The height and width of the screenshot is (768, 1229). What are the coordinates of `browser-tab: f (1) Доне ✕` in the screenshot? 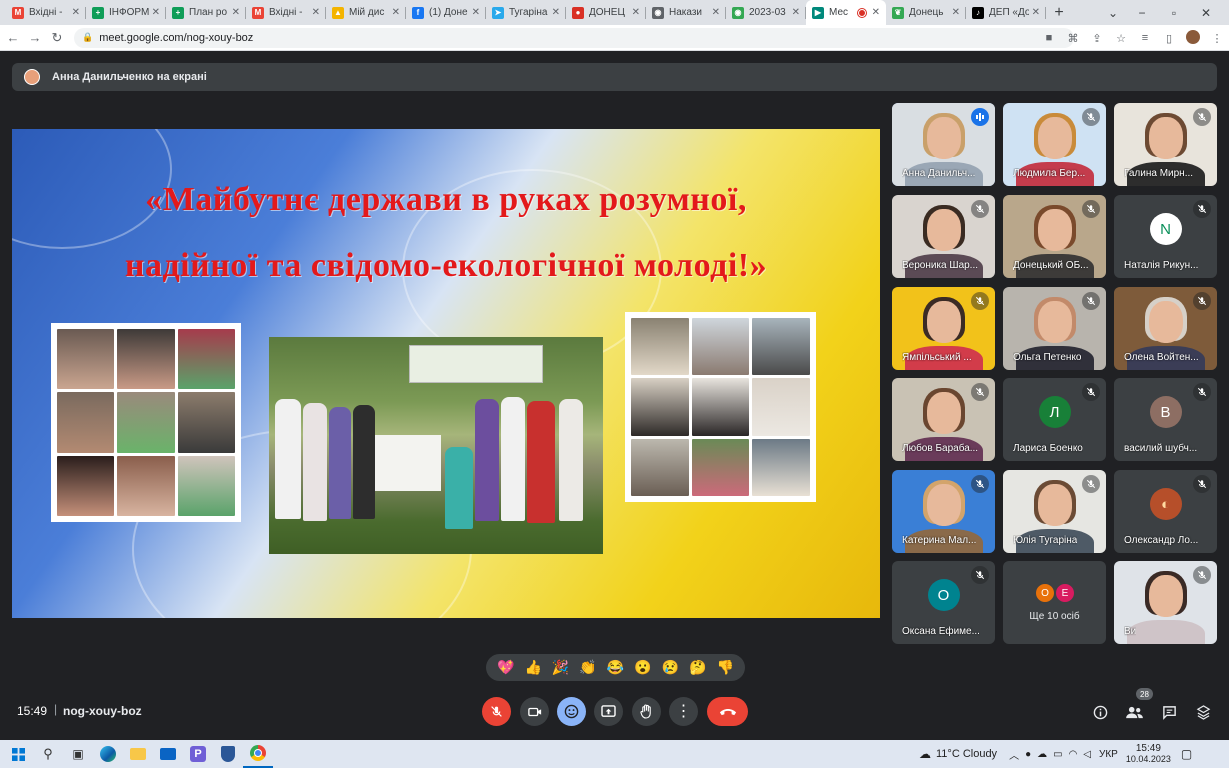 It's located at (446, 12).